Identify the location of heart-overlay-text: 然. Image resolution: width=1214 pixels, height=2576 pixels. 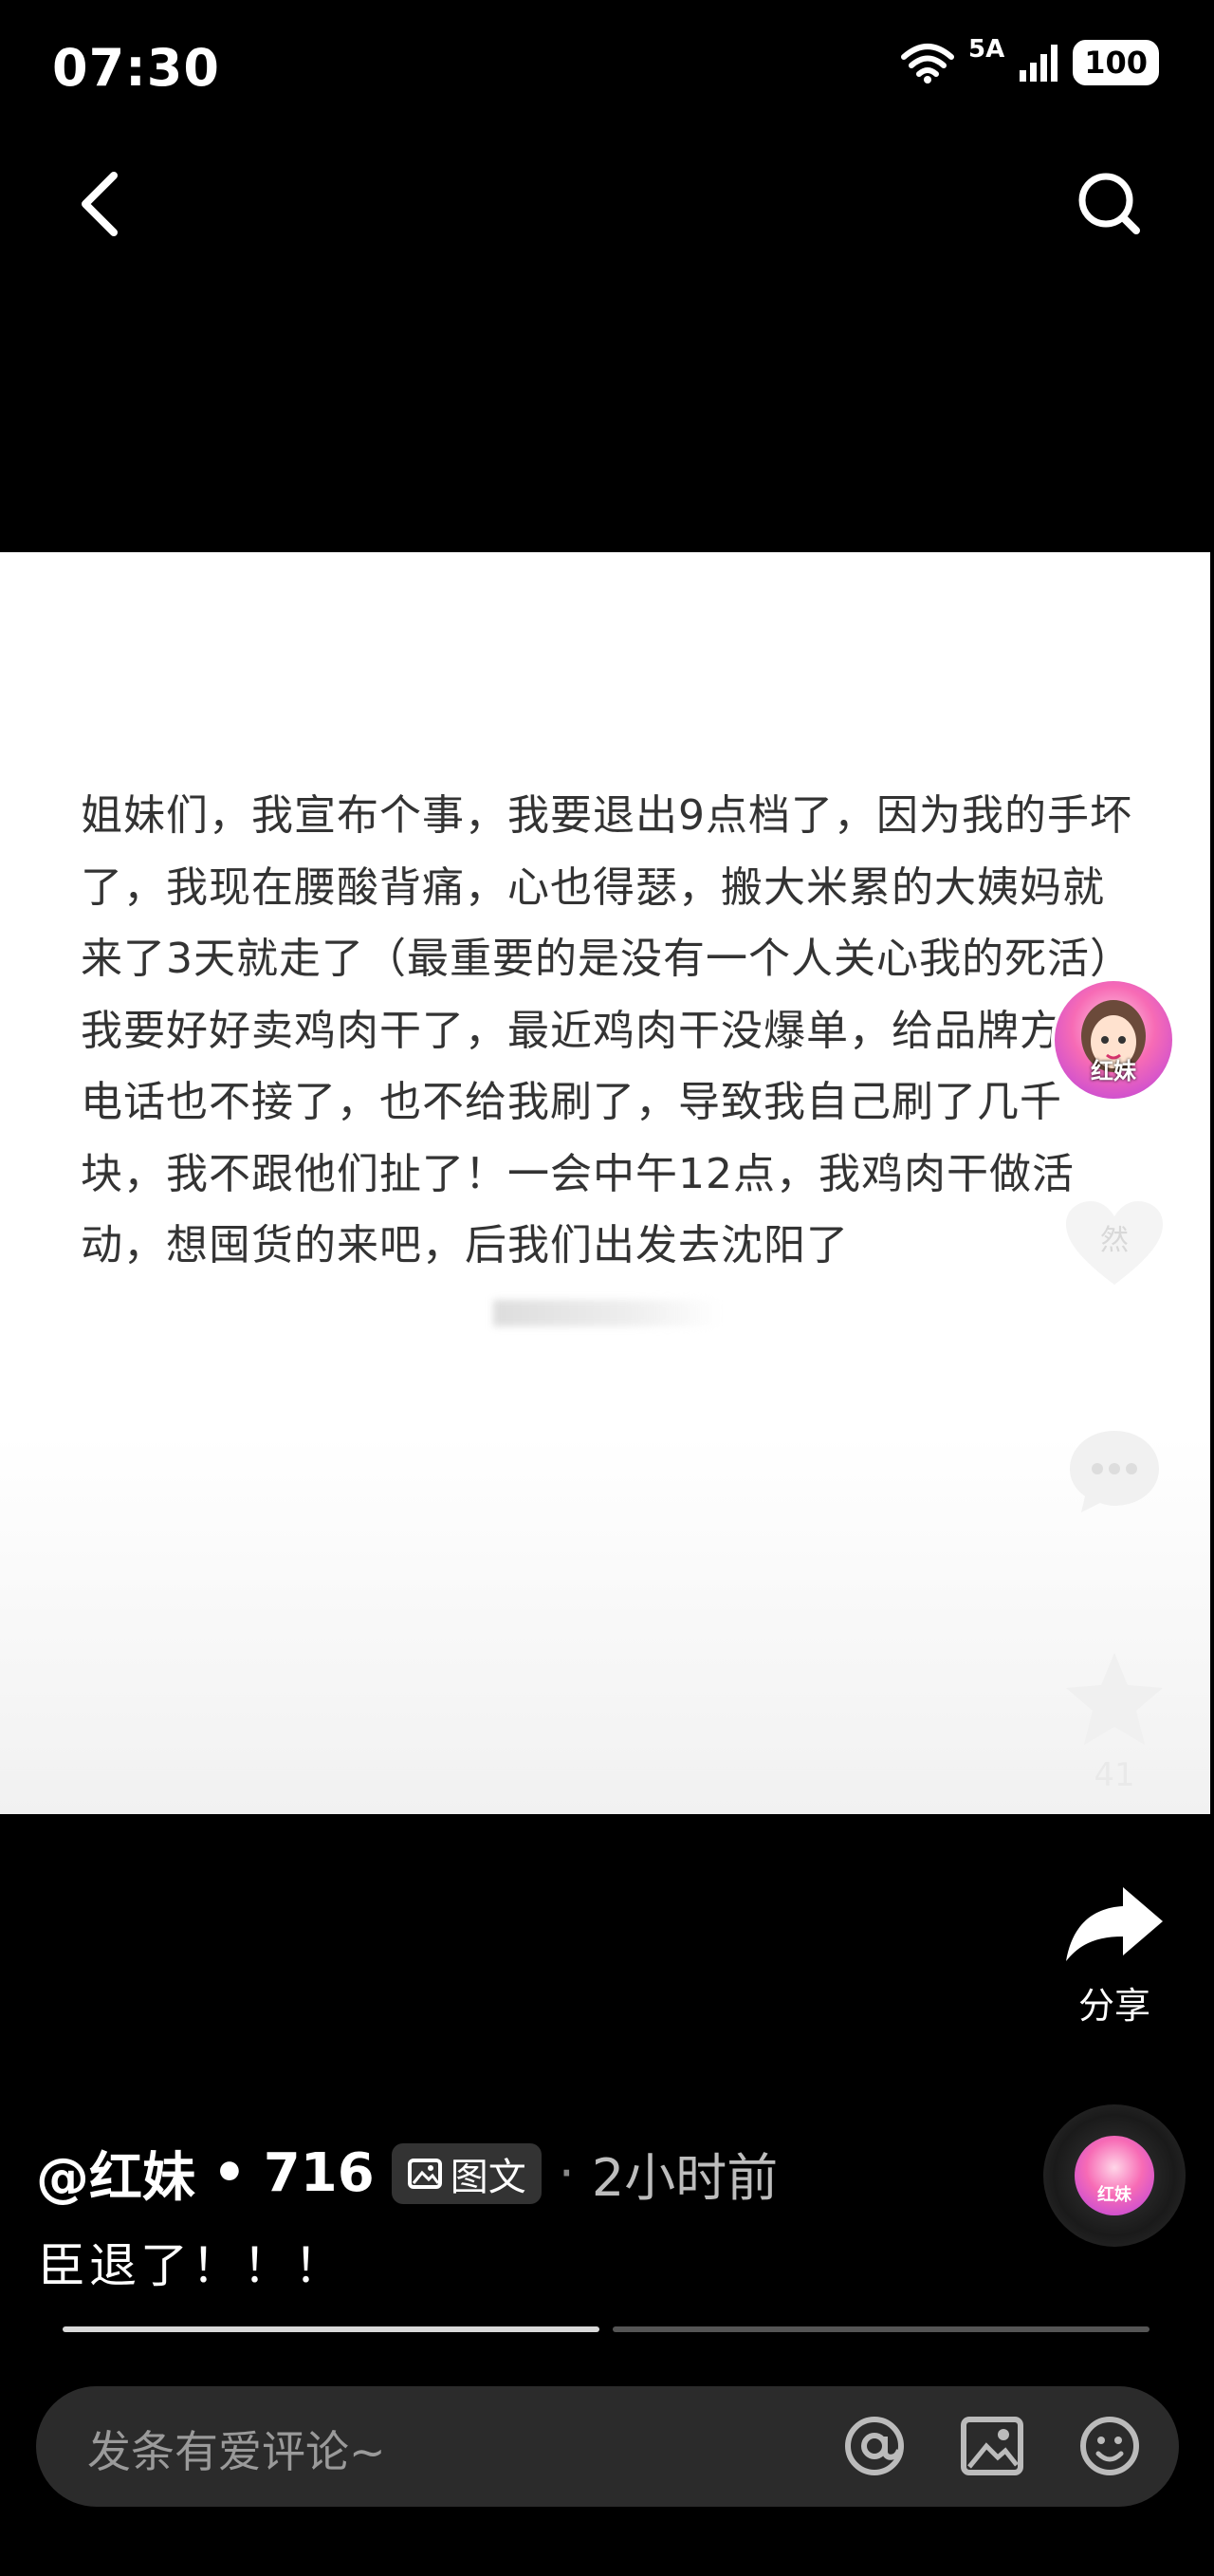
(1114, 1240).